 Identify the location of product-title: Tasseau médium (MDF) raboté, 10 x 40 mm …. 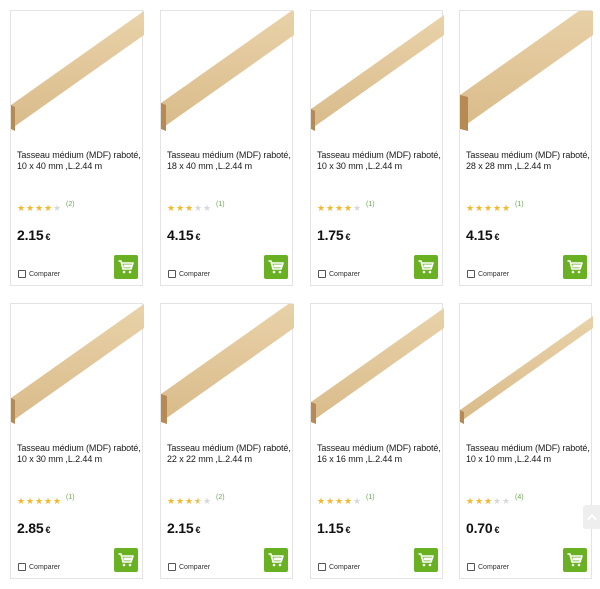
(79, 161).